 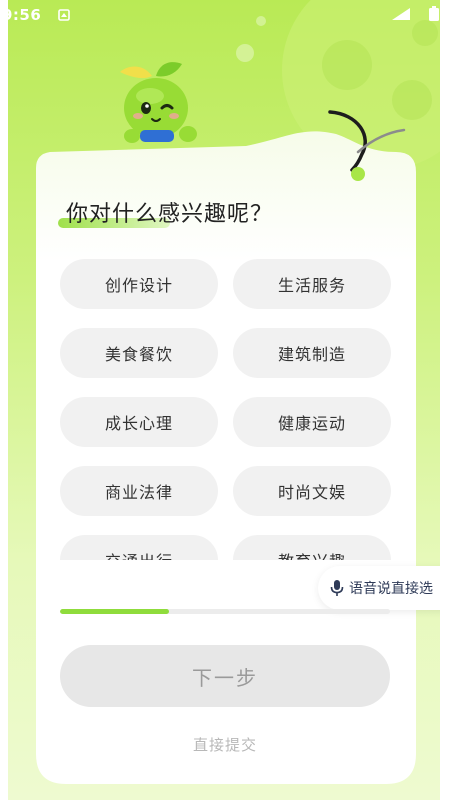 What do you see at coordinates (367, 145) in the screenshot?
I see `swoosh-decoration` at bounding box center [367, 145].